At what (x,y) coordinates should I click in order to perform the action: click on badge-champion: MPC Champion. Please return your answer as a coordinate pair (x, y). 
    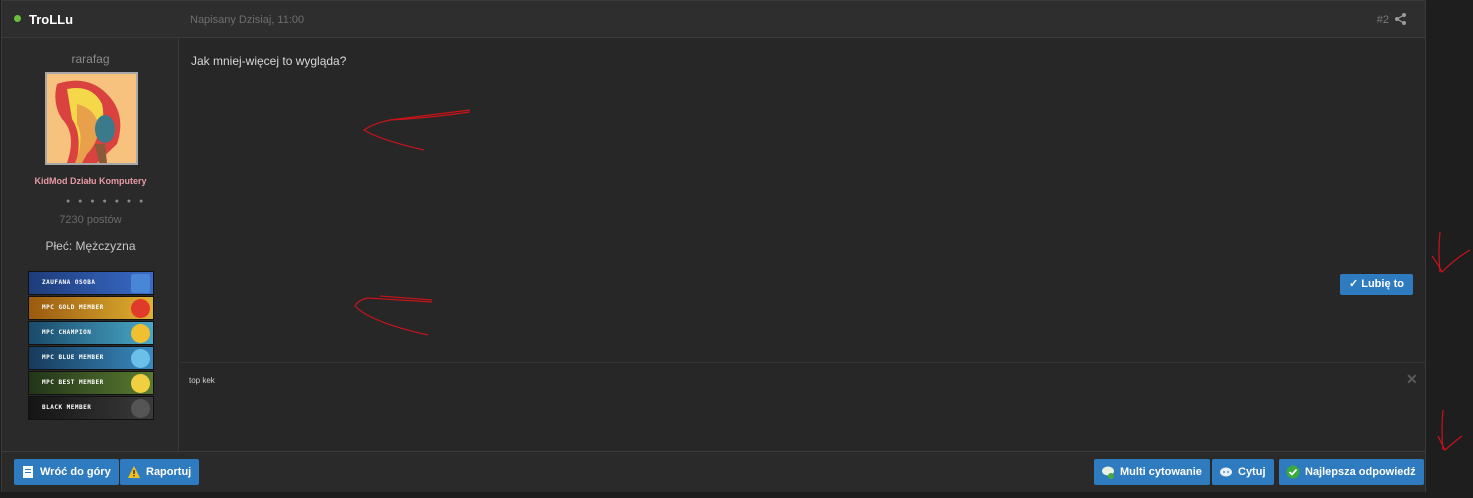
    Looking at the image, I should click on (91, 333).